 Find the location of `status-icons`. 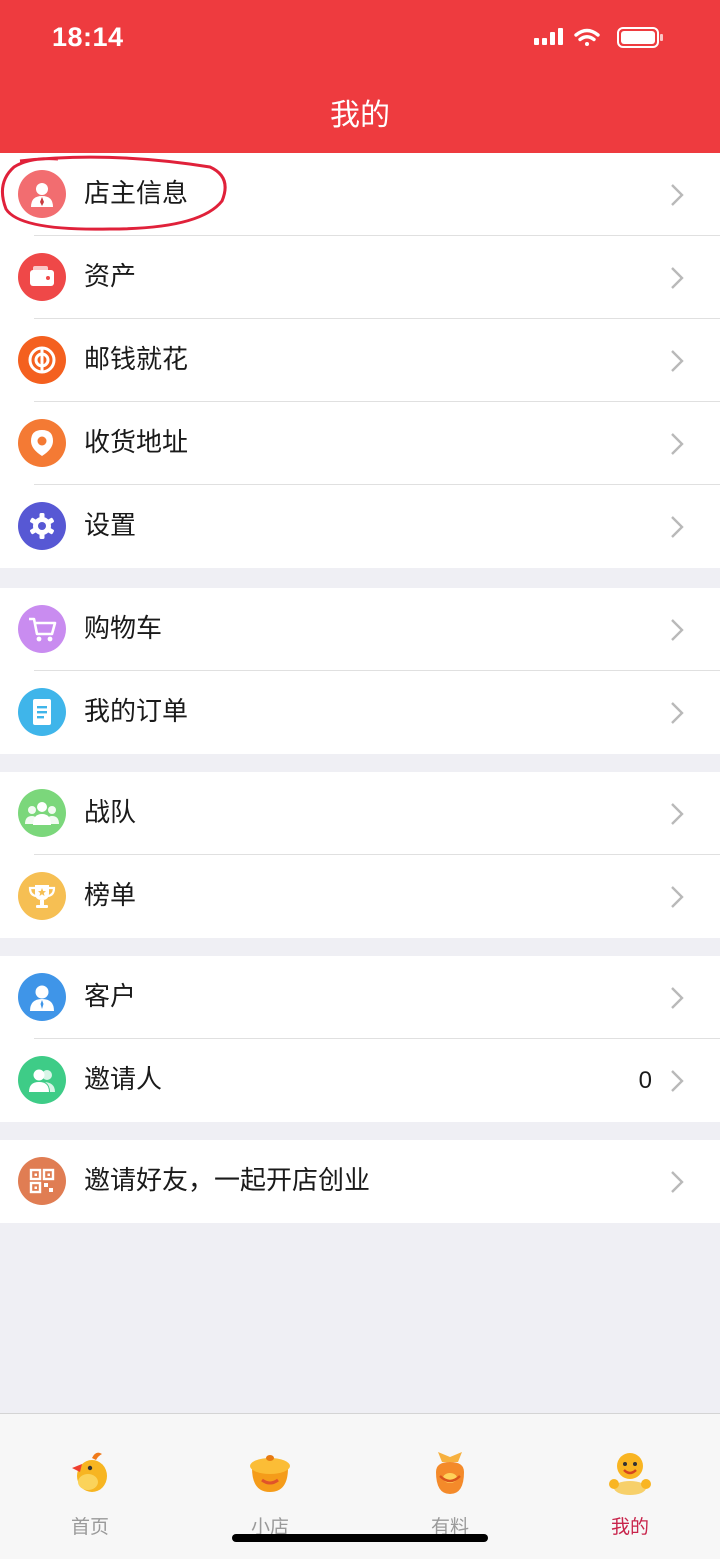

status-icons is located at coordinates (598, 37).